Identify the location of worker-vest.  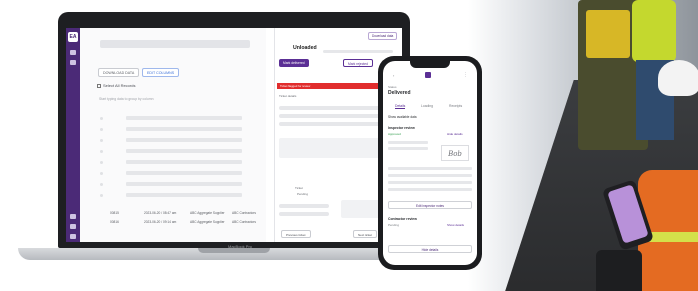
(654, 31).